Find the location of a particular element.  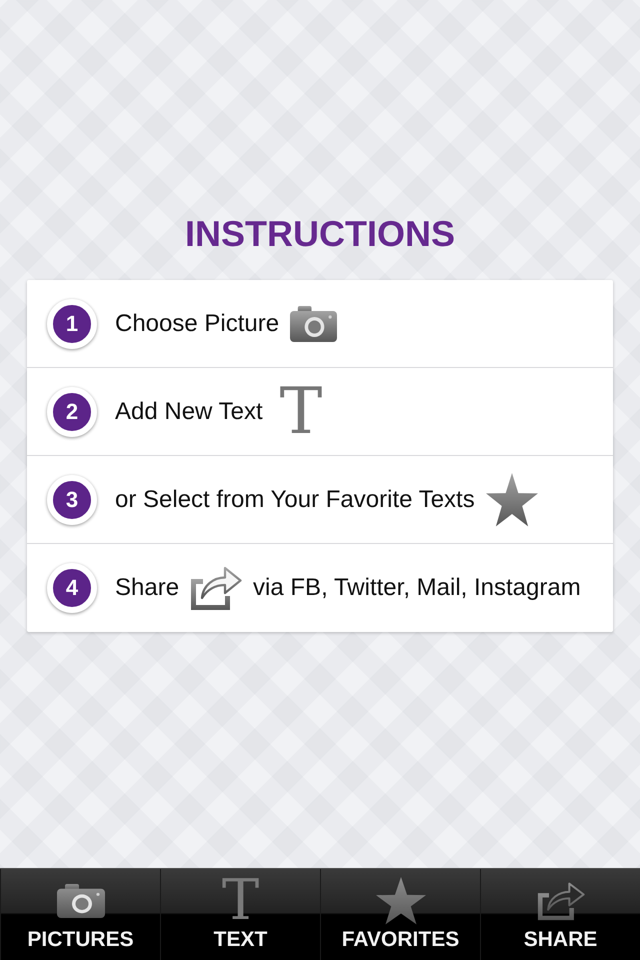

step-text: Share is located at coordinates (147, 588).